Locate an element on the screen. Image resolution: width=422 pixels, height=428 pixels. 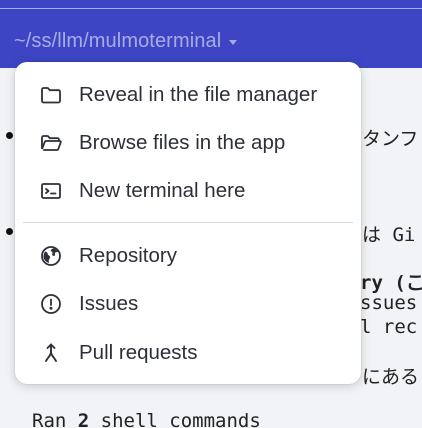
path-label: ~/ss/llm/mulmoterminal is located at coordinates (118, 40).